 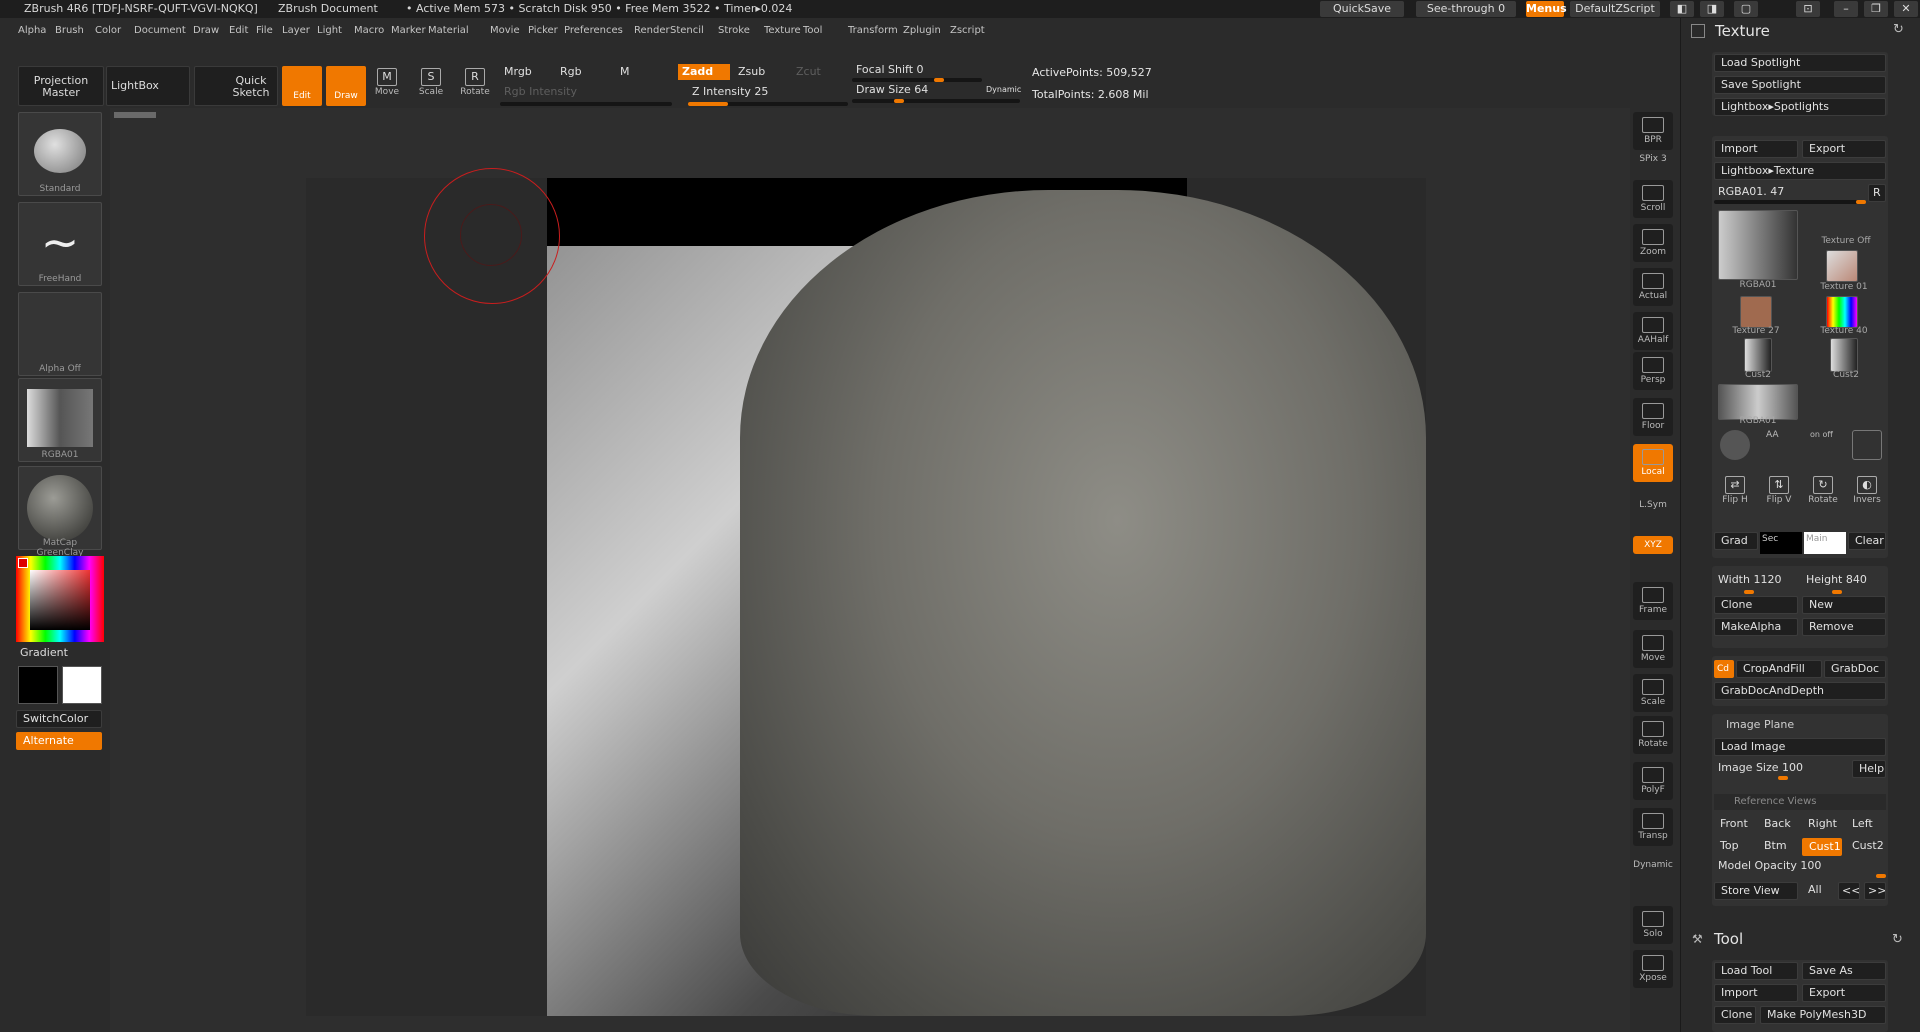 What do you see at coordinates (1800, 63) in the screenshot?
I see `load-spotlight-button: Load Spotlight` at bounding box center [1800, 63].